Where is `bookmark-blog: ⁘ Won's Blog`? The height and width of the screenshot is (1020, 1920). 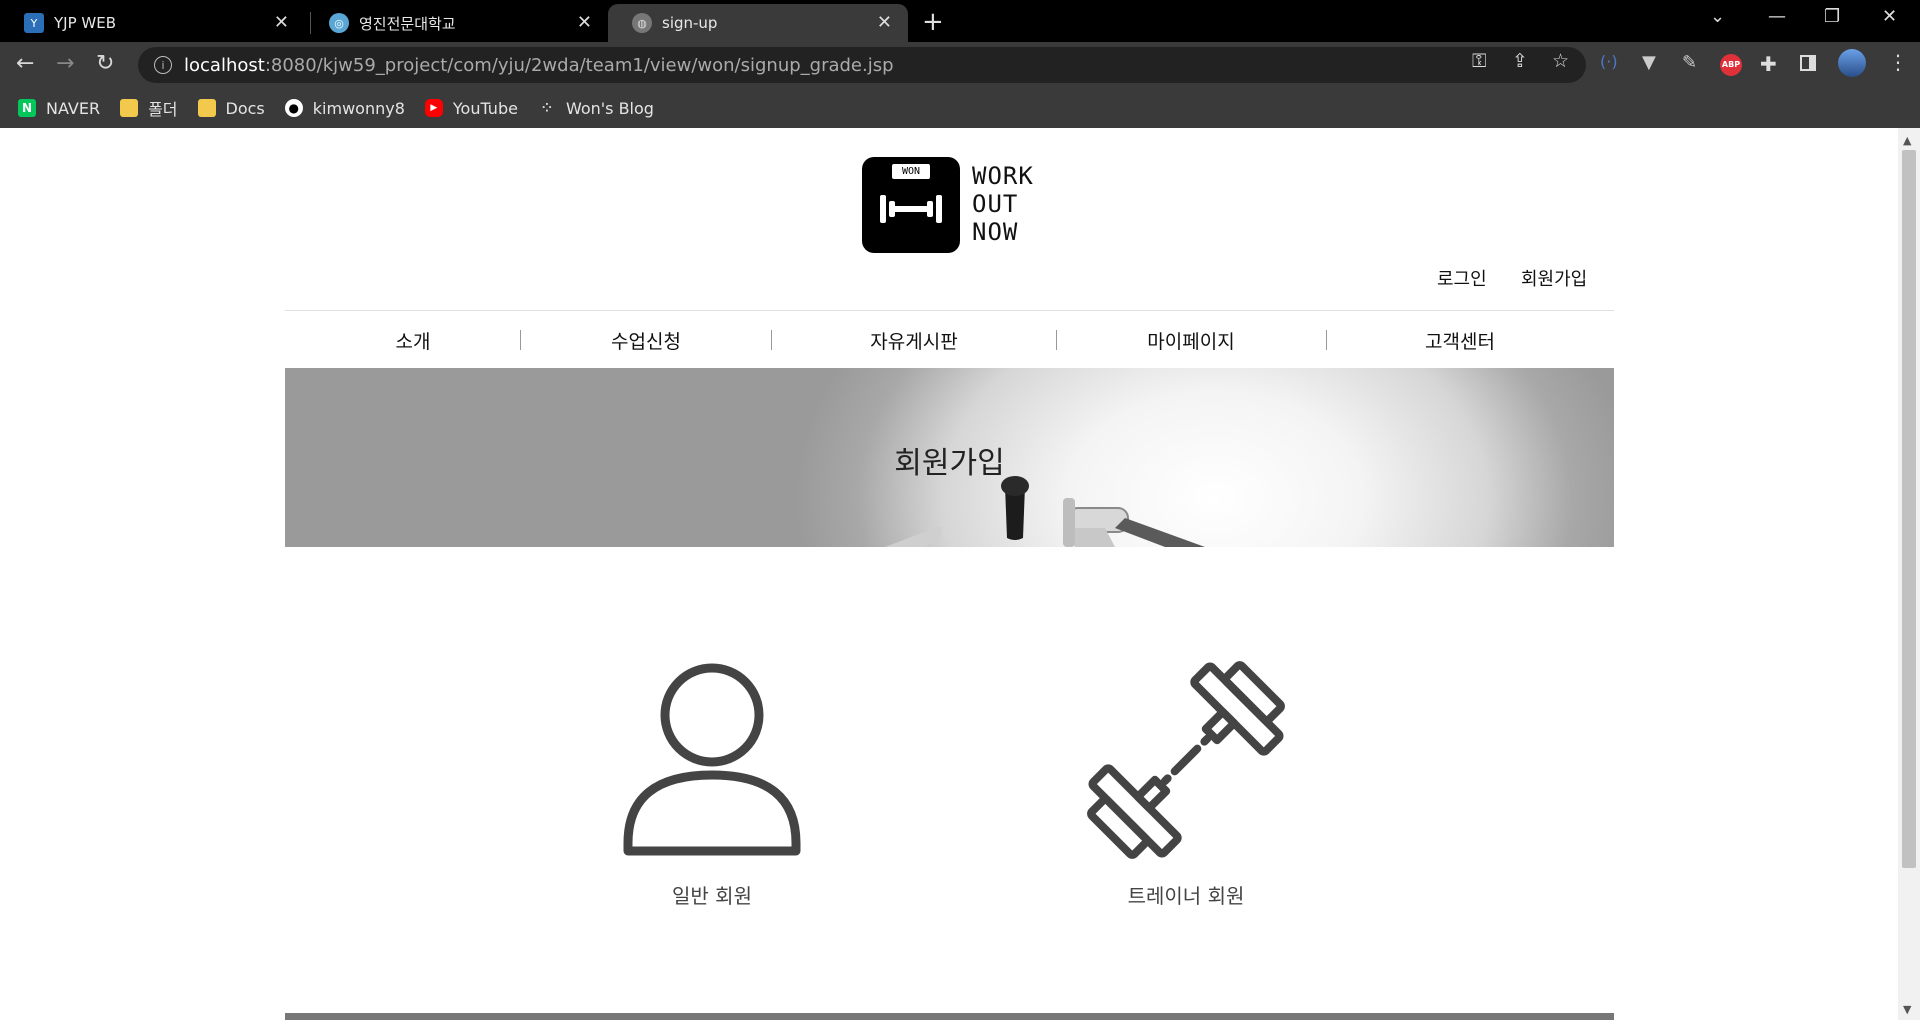 bookmark-blog: ⁘ Won's Blog is located at coordinates (596, 108).